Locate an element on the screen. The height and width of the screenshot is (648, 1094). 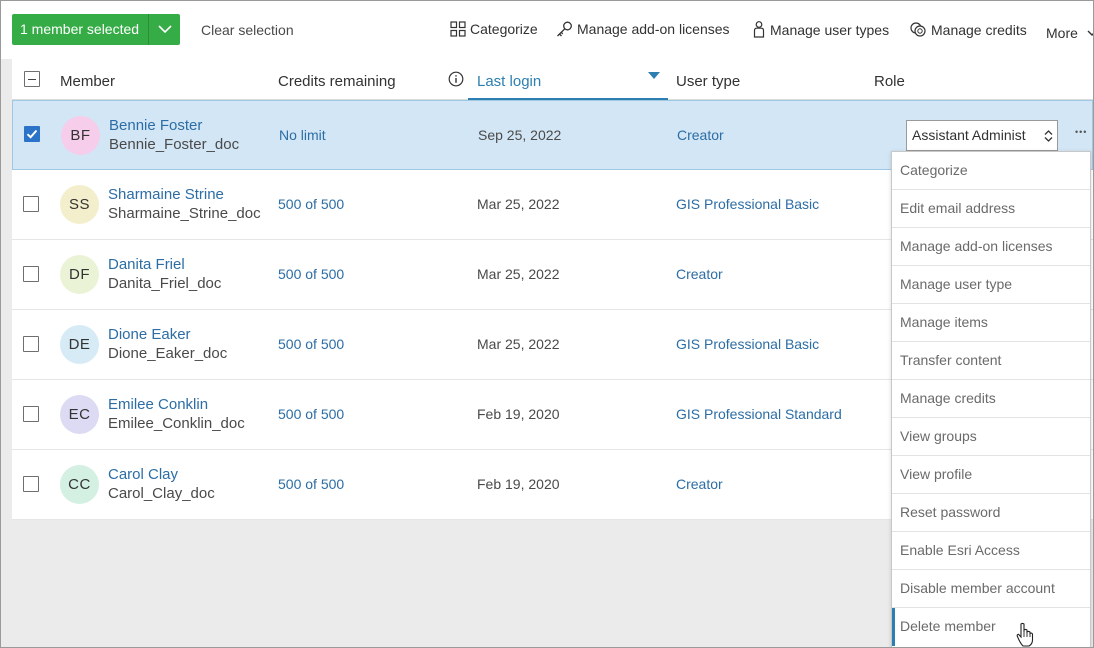
menu-item-manage-items: Manage items is located at coordinates (991, 323).